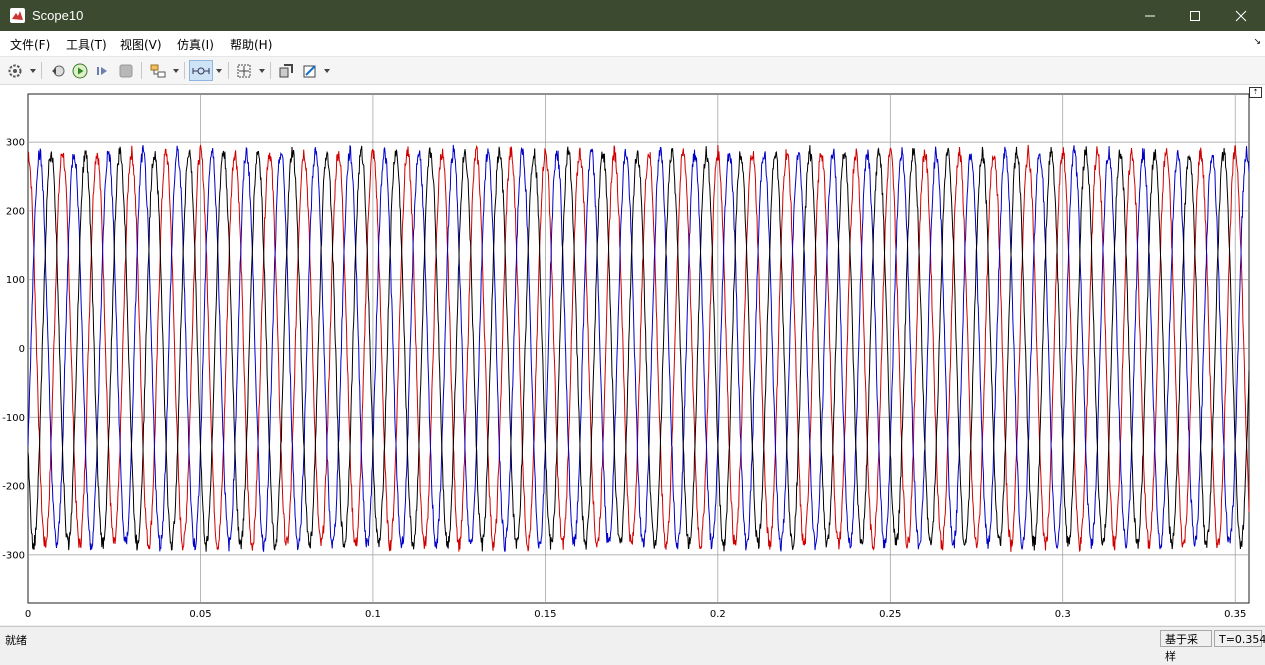 This screenshot has width=1265, height=665. Describe the element at coordinates (251, 44) in the screenshot. I see `menu-help: 帮助(H)` at that location.